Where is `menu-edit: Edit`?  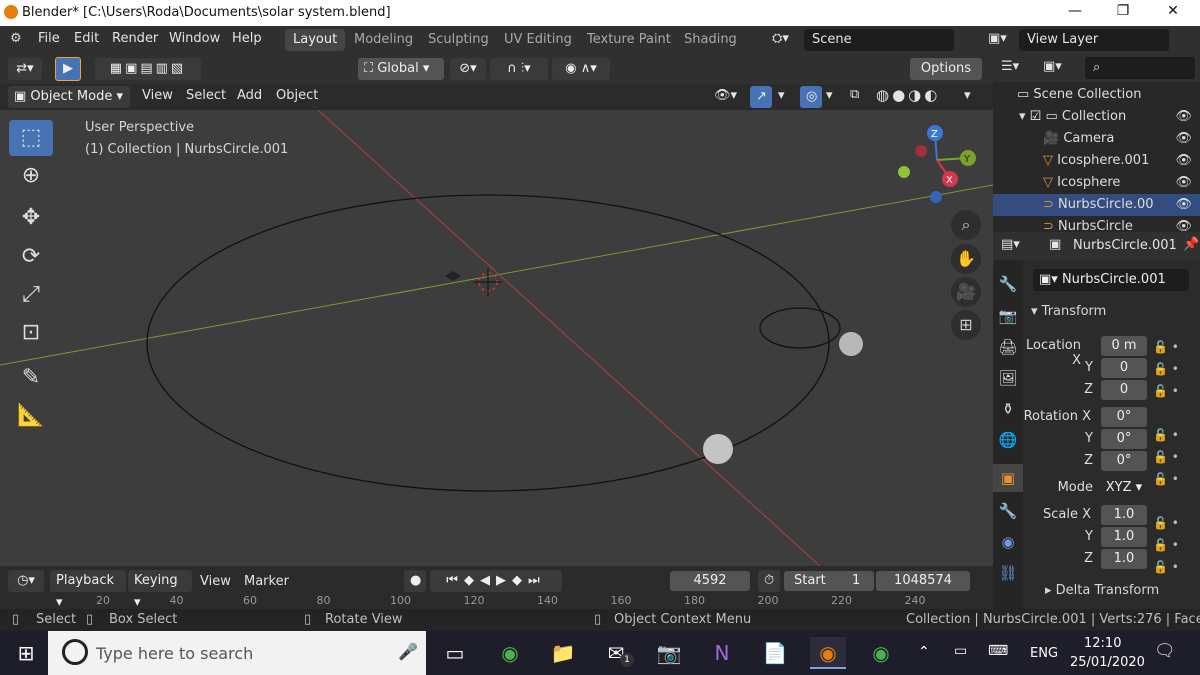
menu-edit: Edit is located at coordinates (86, 38).